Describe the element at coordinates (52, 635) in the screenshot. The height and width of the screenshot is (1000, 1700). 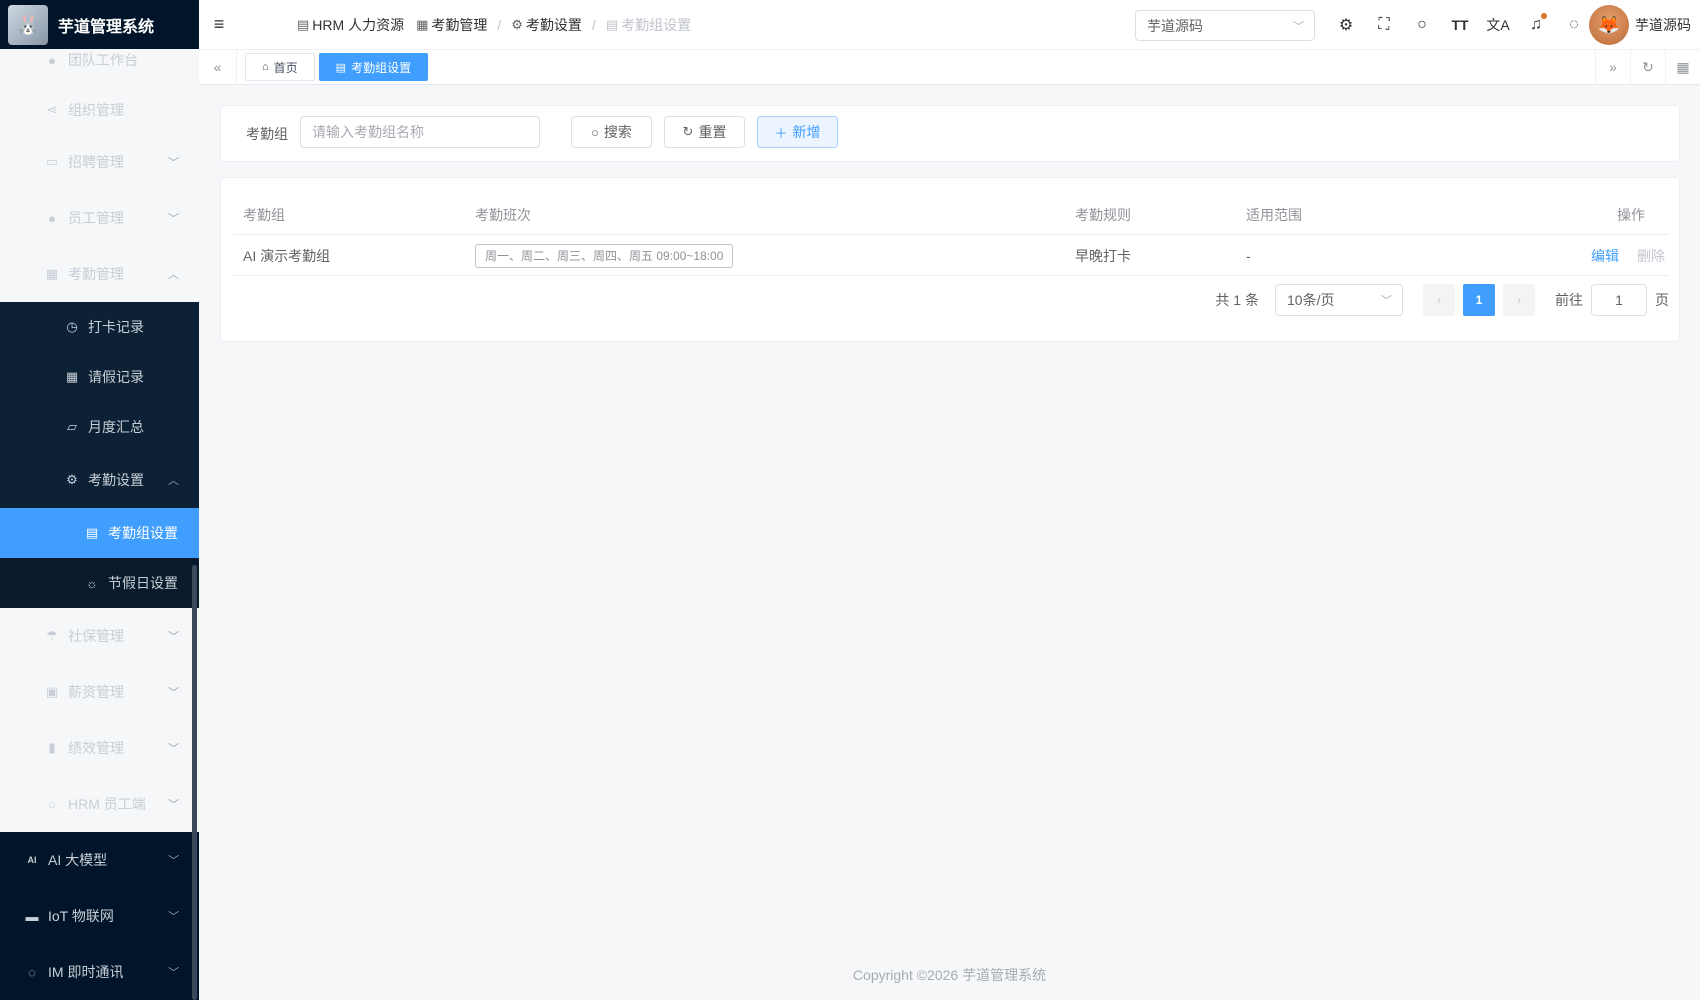
I see `umbrella-icon: ☂` at that location.